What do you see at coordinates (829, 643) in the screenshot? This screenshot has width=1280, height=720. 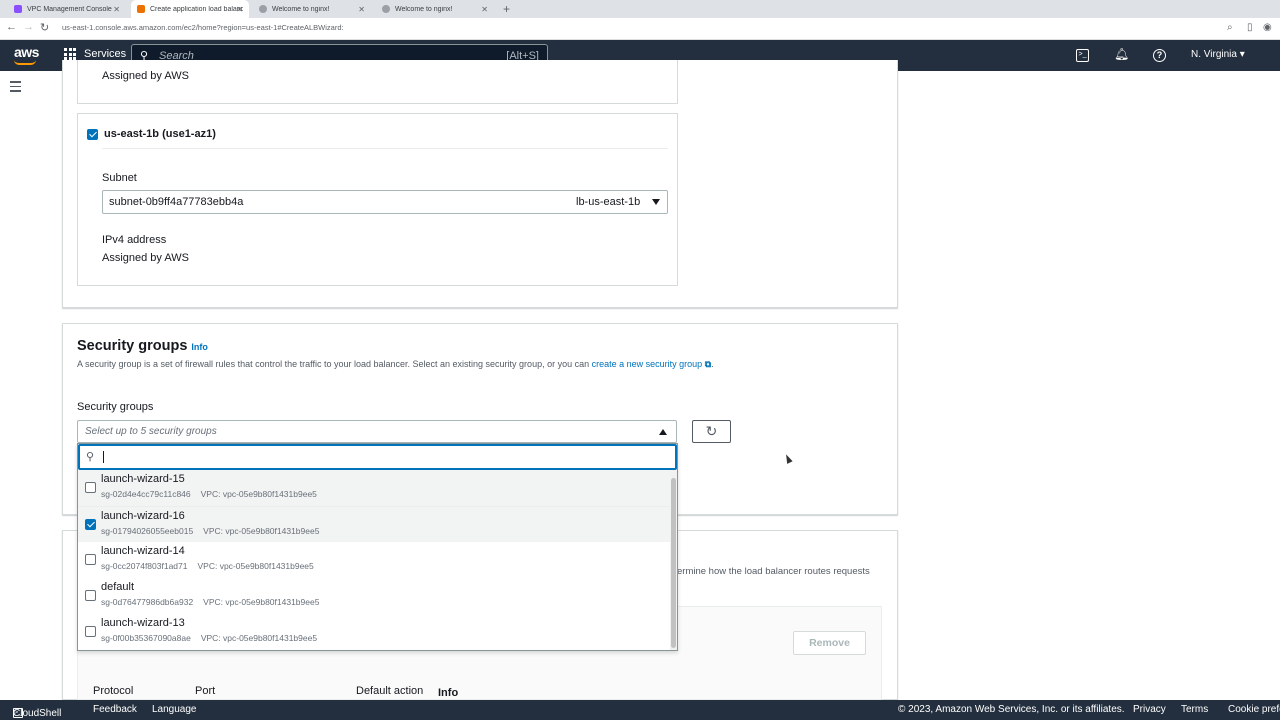 I see `remove-button: Remove` at bounding box center [829, 643].